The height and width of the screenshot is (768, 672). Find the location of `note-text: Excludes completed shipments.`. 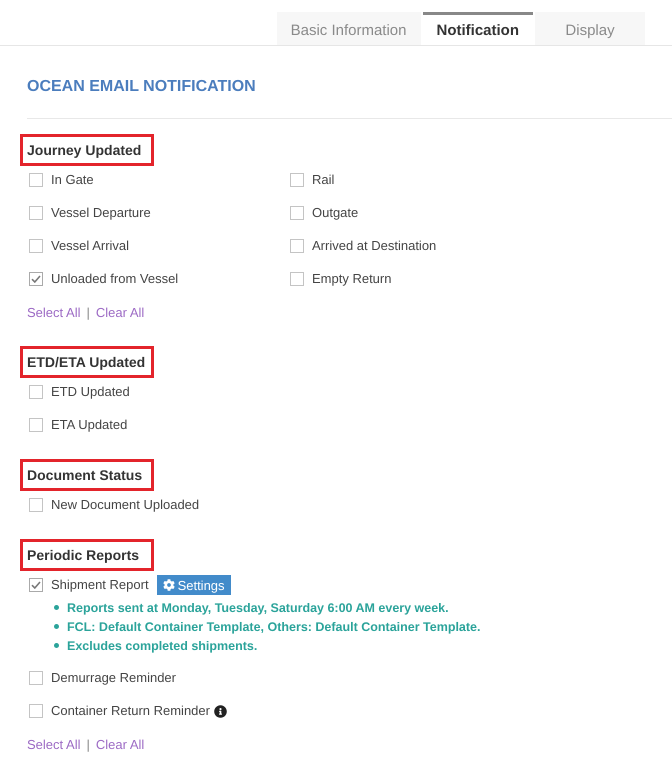

note-text: Excludes completed shipments. is located at coordinates (162, 645).